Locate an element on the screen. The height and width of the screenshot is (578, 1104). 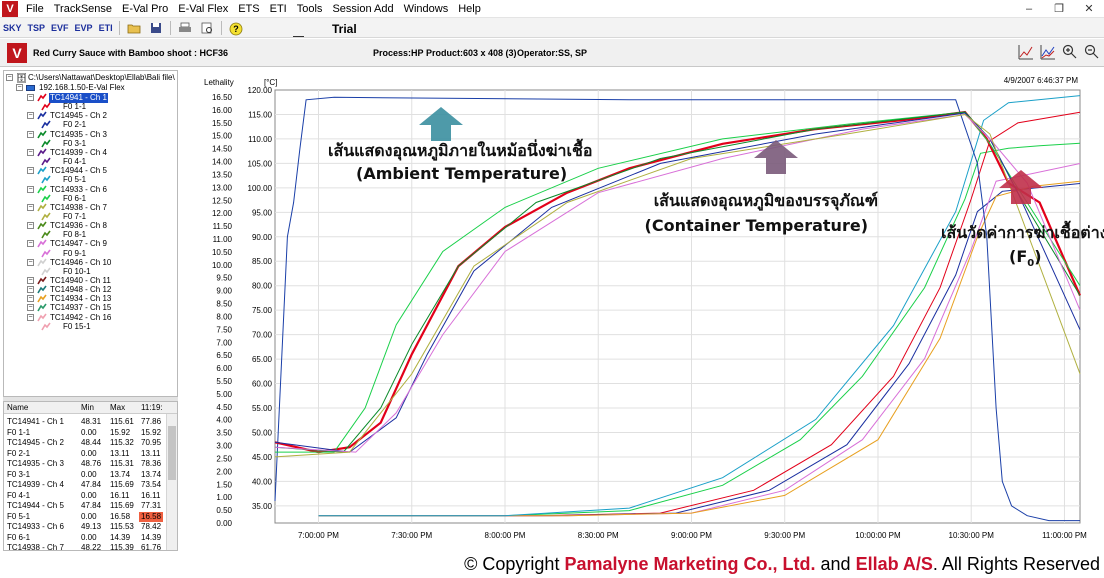
x-tick-label: 7:00:00 PM is located at coordinates (318, 535).